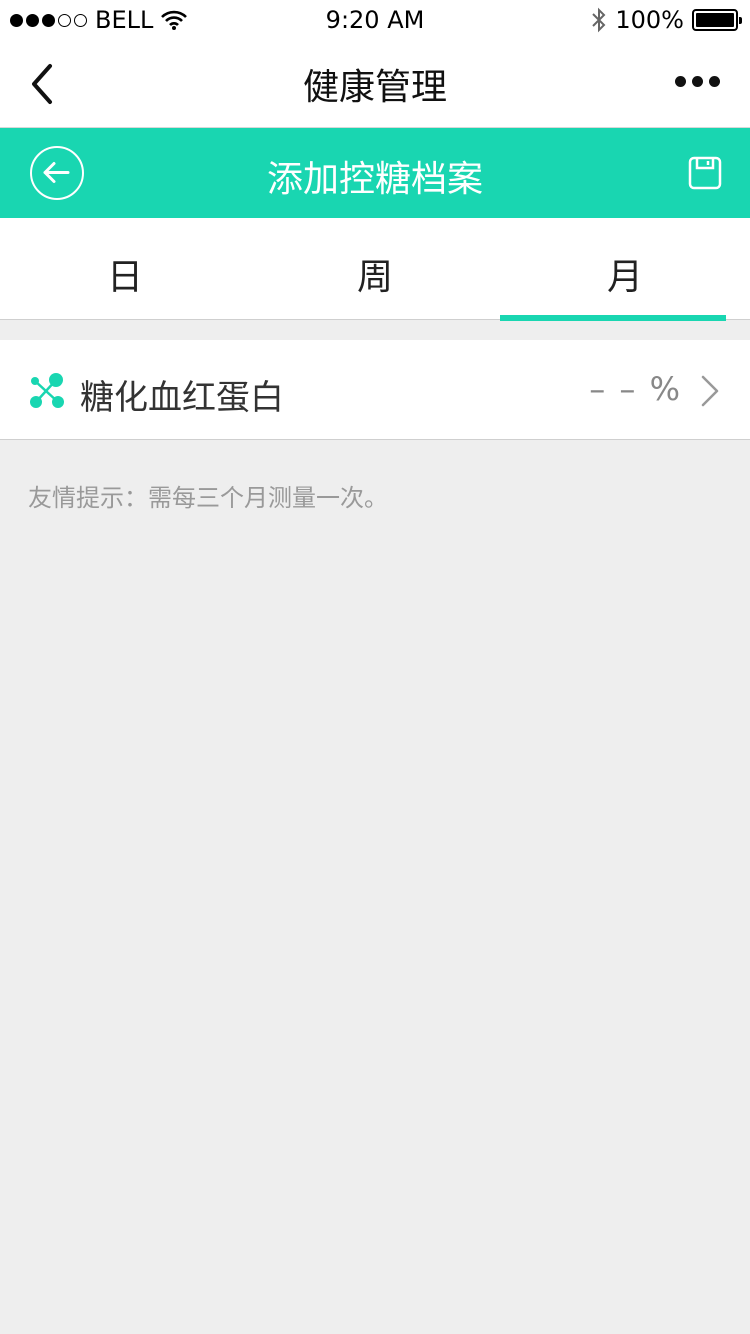  I want to click on more-icon, so click(697, 81).